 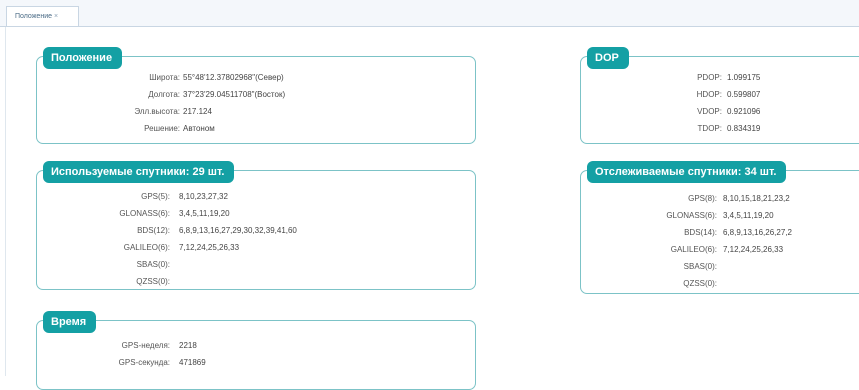 I want to click on used-gps-label: GPS(5):, so click(x=155, y=196).